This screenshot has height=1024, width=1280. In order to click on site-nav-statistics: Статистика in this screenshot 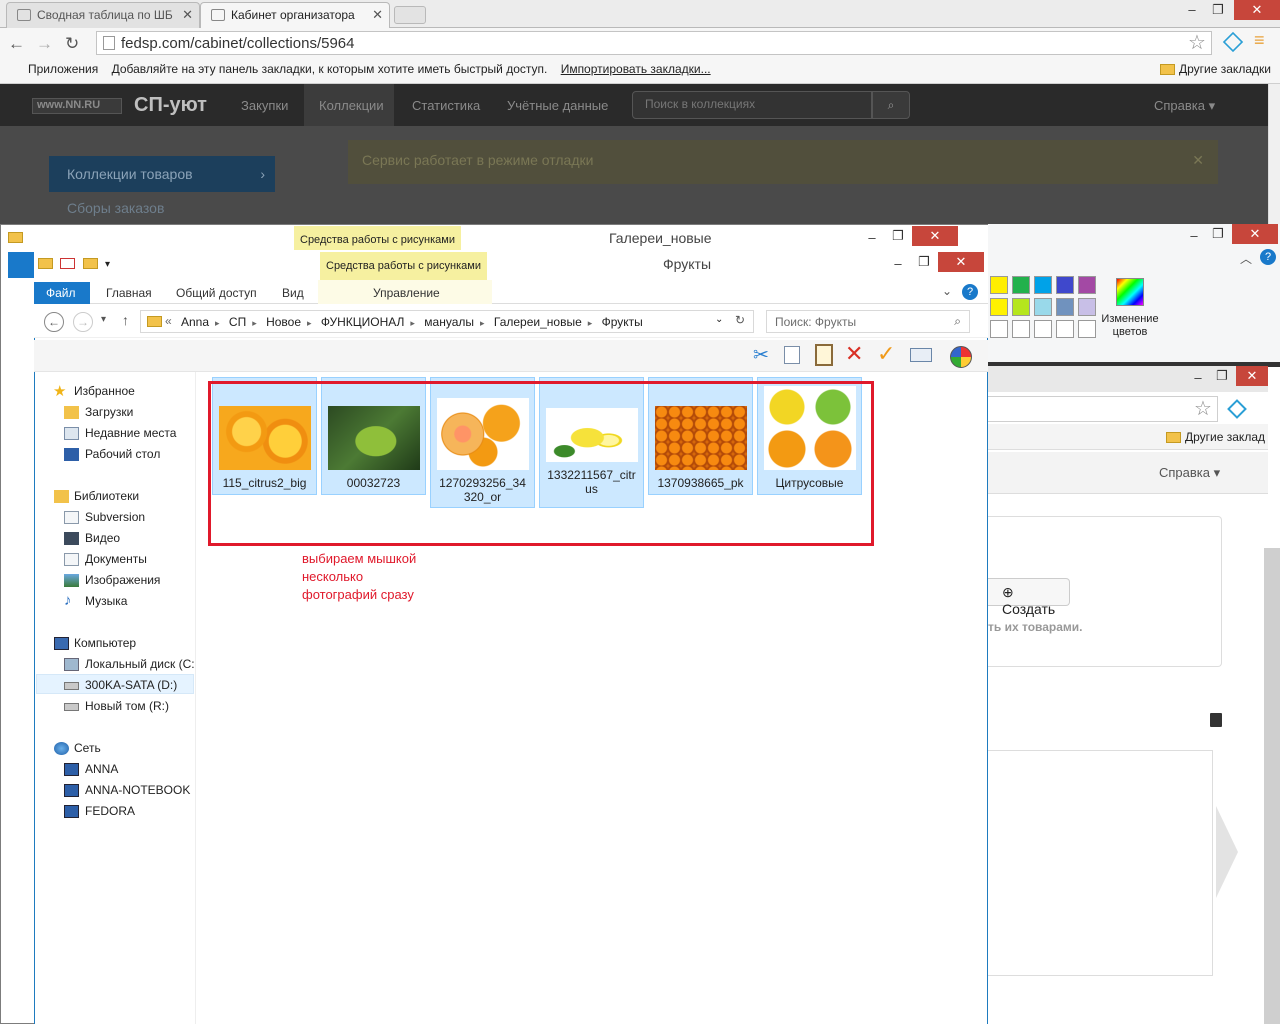, I will do `click(446, 105)`.